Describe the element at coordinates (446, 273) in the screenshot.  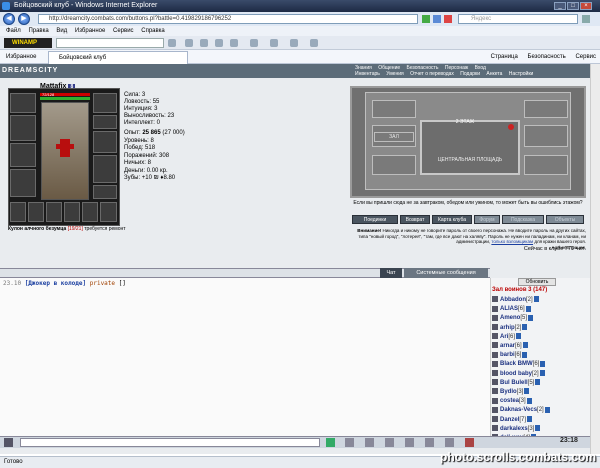
I see `tab-system-messages: Системные сообщения` at that location.